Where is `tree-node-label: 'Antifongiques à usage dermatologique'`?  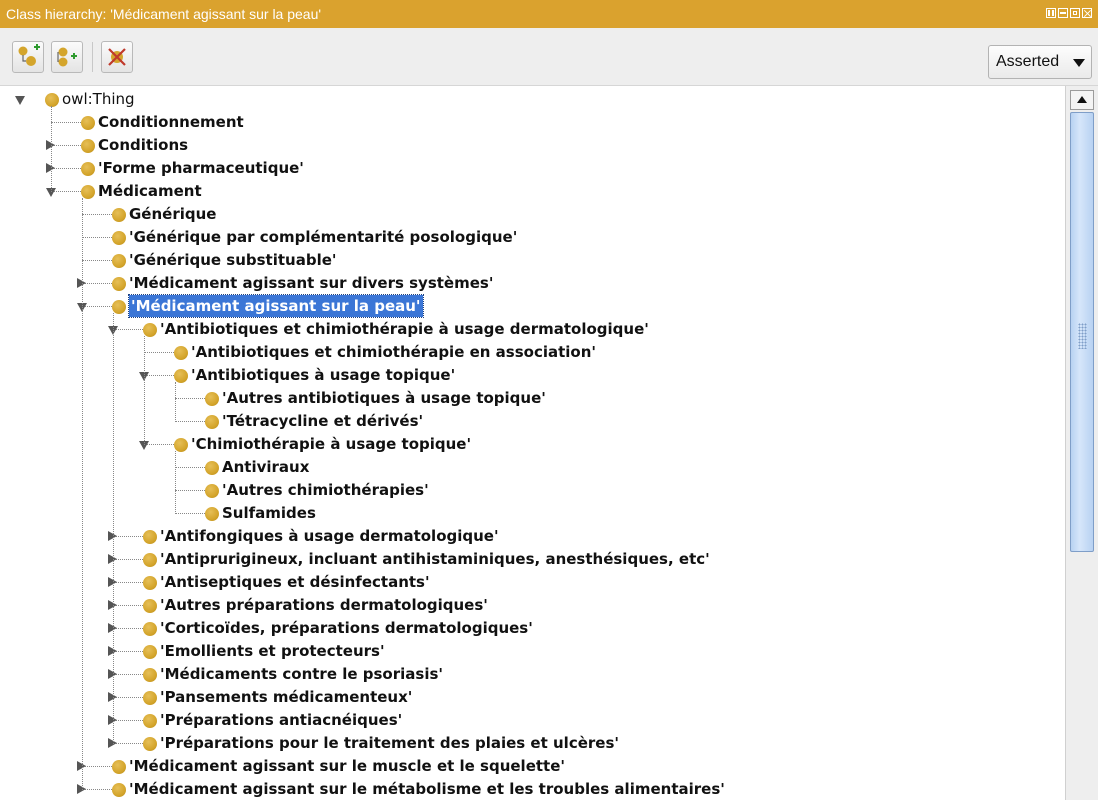
tree-node-label: 'Antifongiques à usage dermatologique' is located at coordinates (329, 536).